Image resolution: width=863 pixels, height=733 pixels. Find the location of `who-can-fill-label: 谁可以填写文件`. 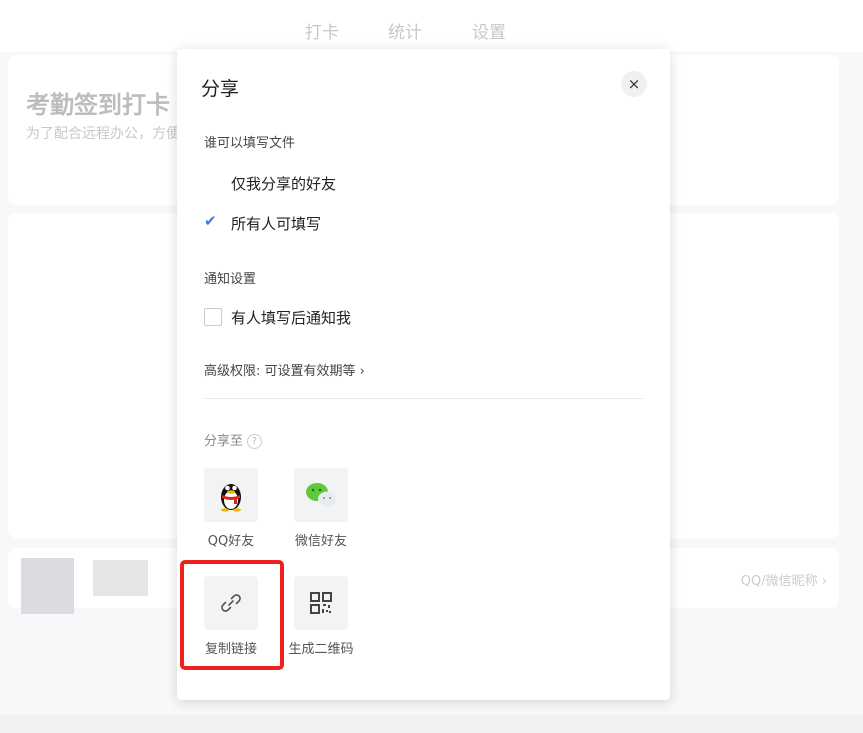

who-can-fill-label: 谁可以填写文件 is located at coordinates (250, 143).